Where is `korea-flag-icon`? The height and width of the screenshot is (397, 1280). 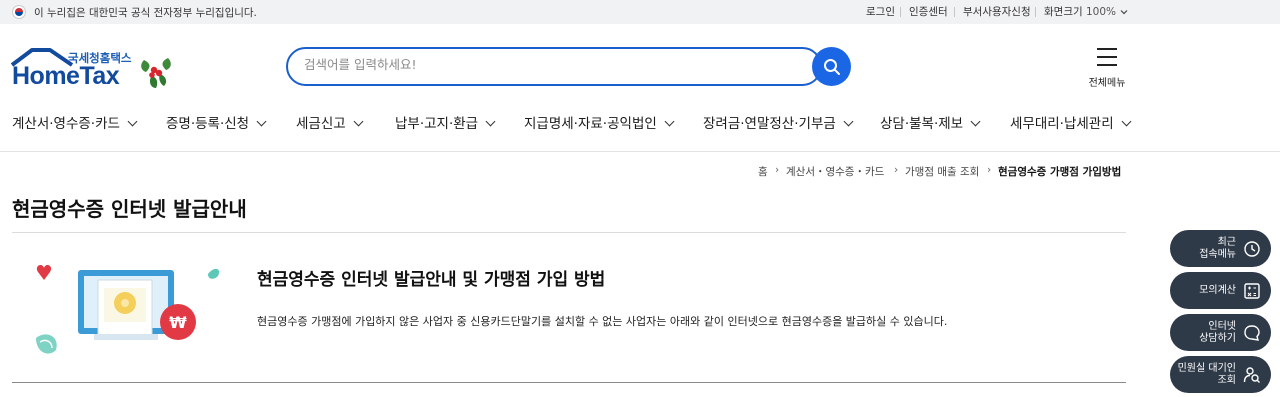
korea-flag-icon is located at coordinates (19, 12).